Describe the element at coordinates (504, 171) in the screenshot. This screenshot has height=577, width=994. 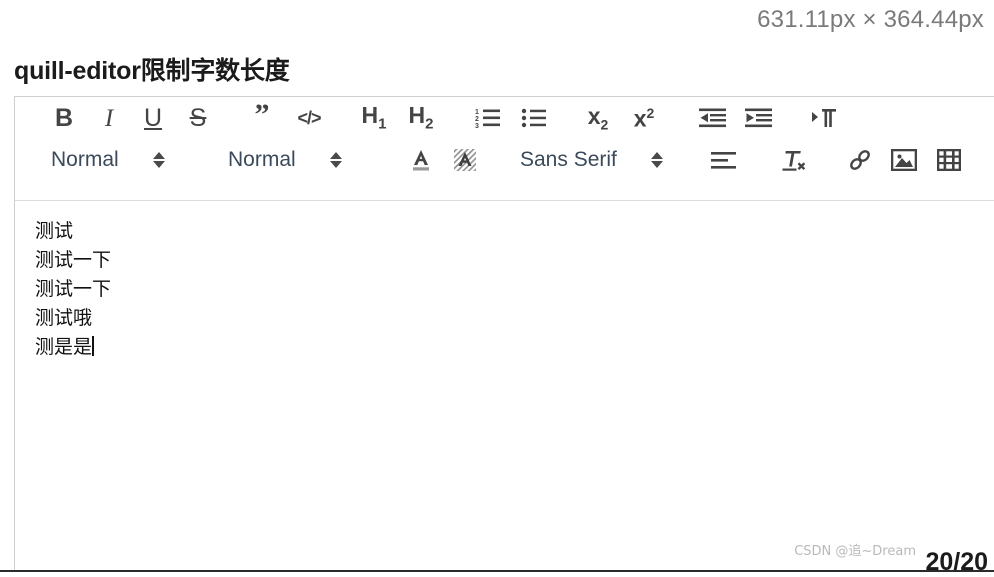
I see `toolbar-row-selects: Normal Normal Sans Serif` at that location.